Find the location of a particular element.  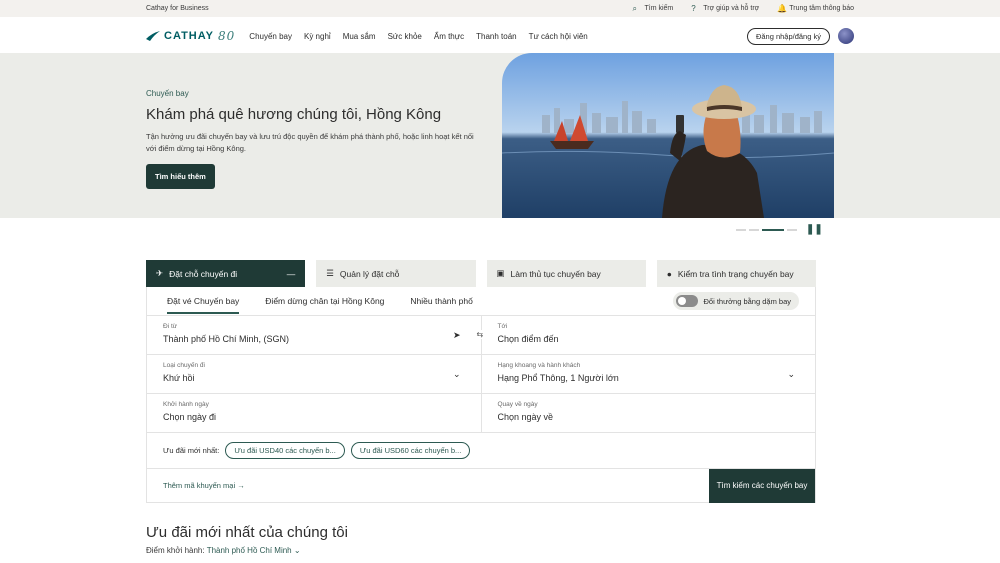

logo-text: CATHAY is located at coordinates (189, 36).